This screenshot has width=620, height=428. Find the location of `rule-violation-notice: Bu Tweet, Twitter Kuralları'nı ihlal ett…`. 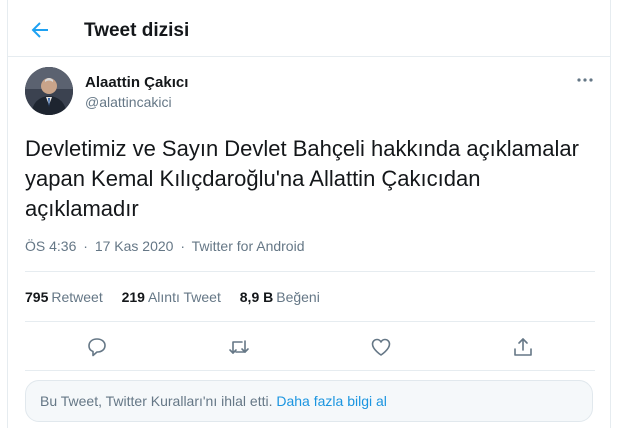

rule-violation-notice: Bu Tweet, Twitter Kuralları'nı ihlal ett… is located at coordinates (309, 401).